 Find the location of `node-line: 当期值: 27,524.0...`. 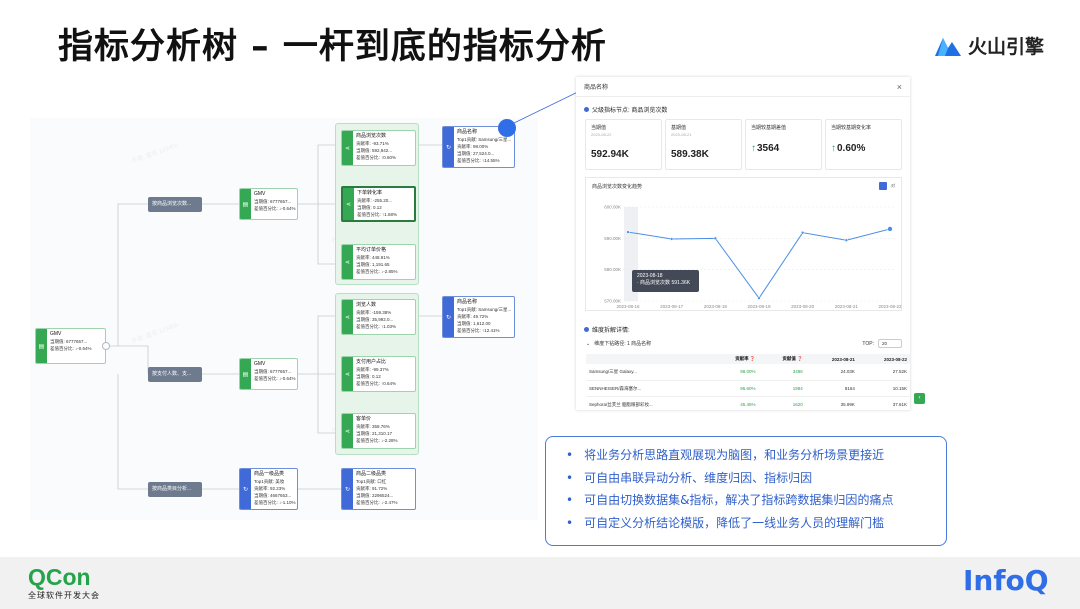

node-line: 当期值: 27,524.0... is located at coordinates (476, 153).